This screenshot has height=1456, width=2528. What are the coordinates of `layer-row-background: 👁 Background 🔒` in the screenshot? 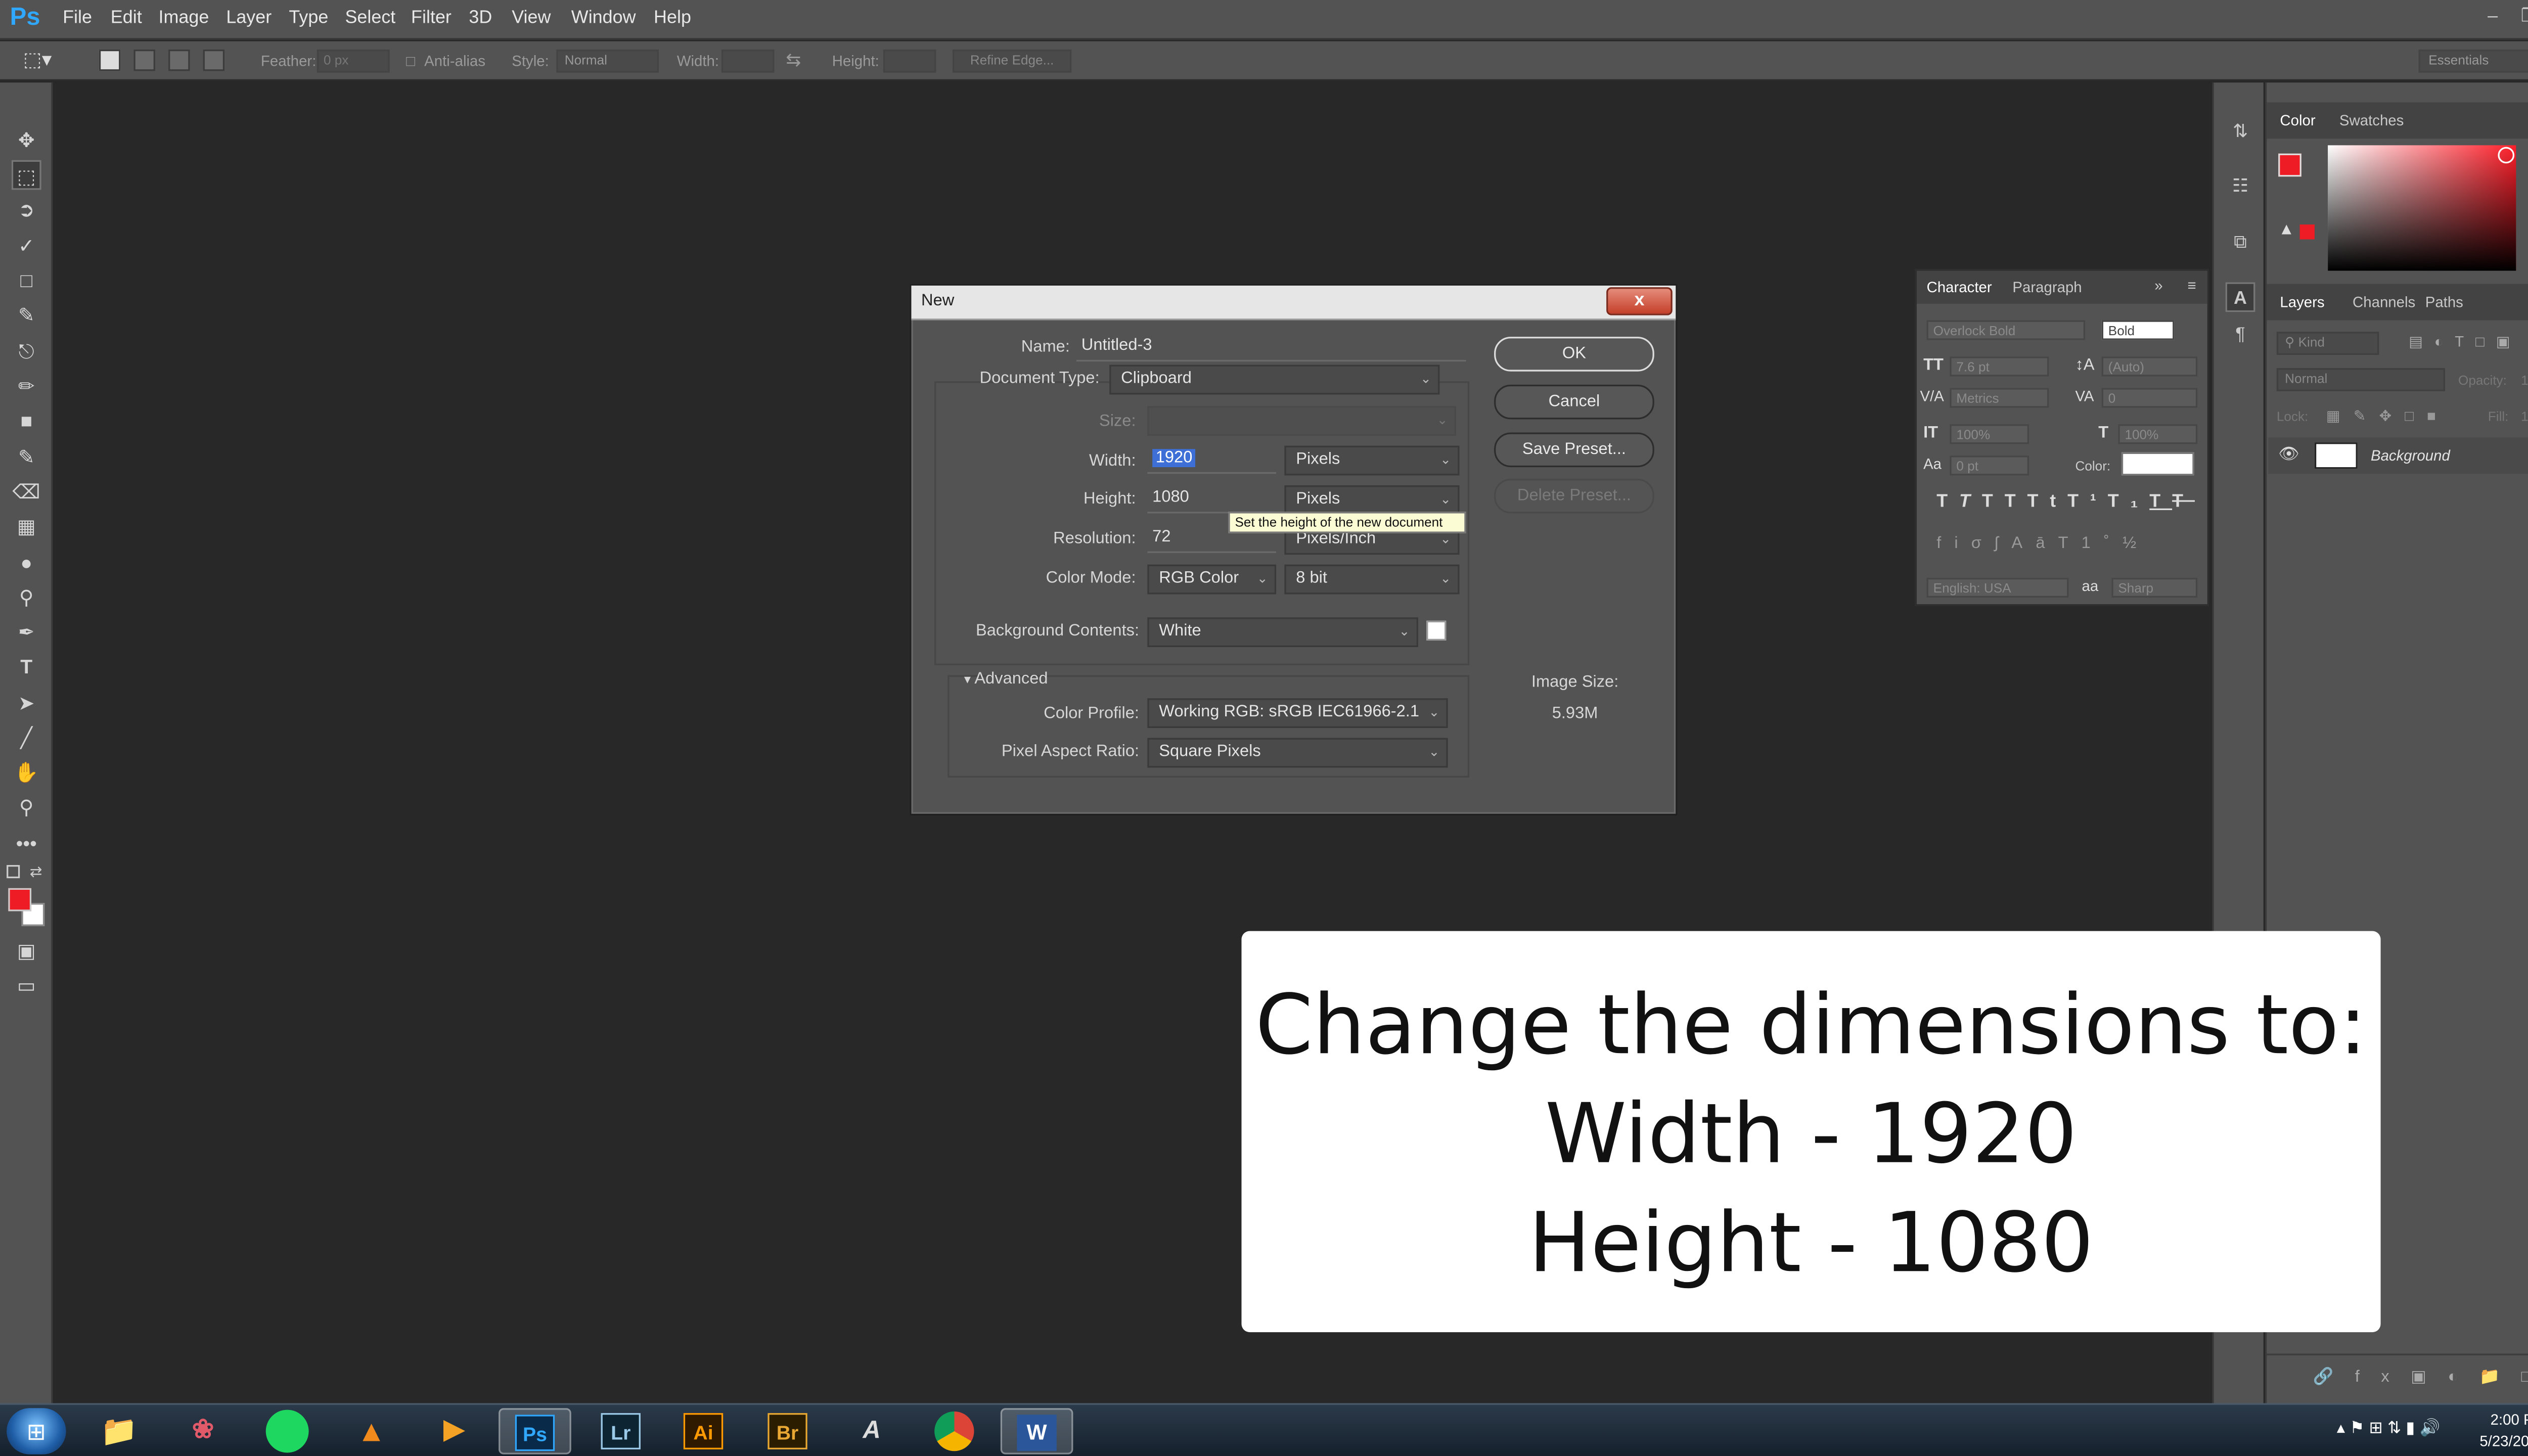 It's located at (2398, 455).